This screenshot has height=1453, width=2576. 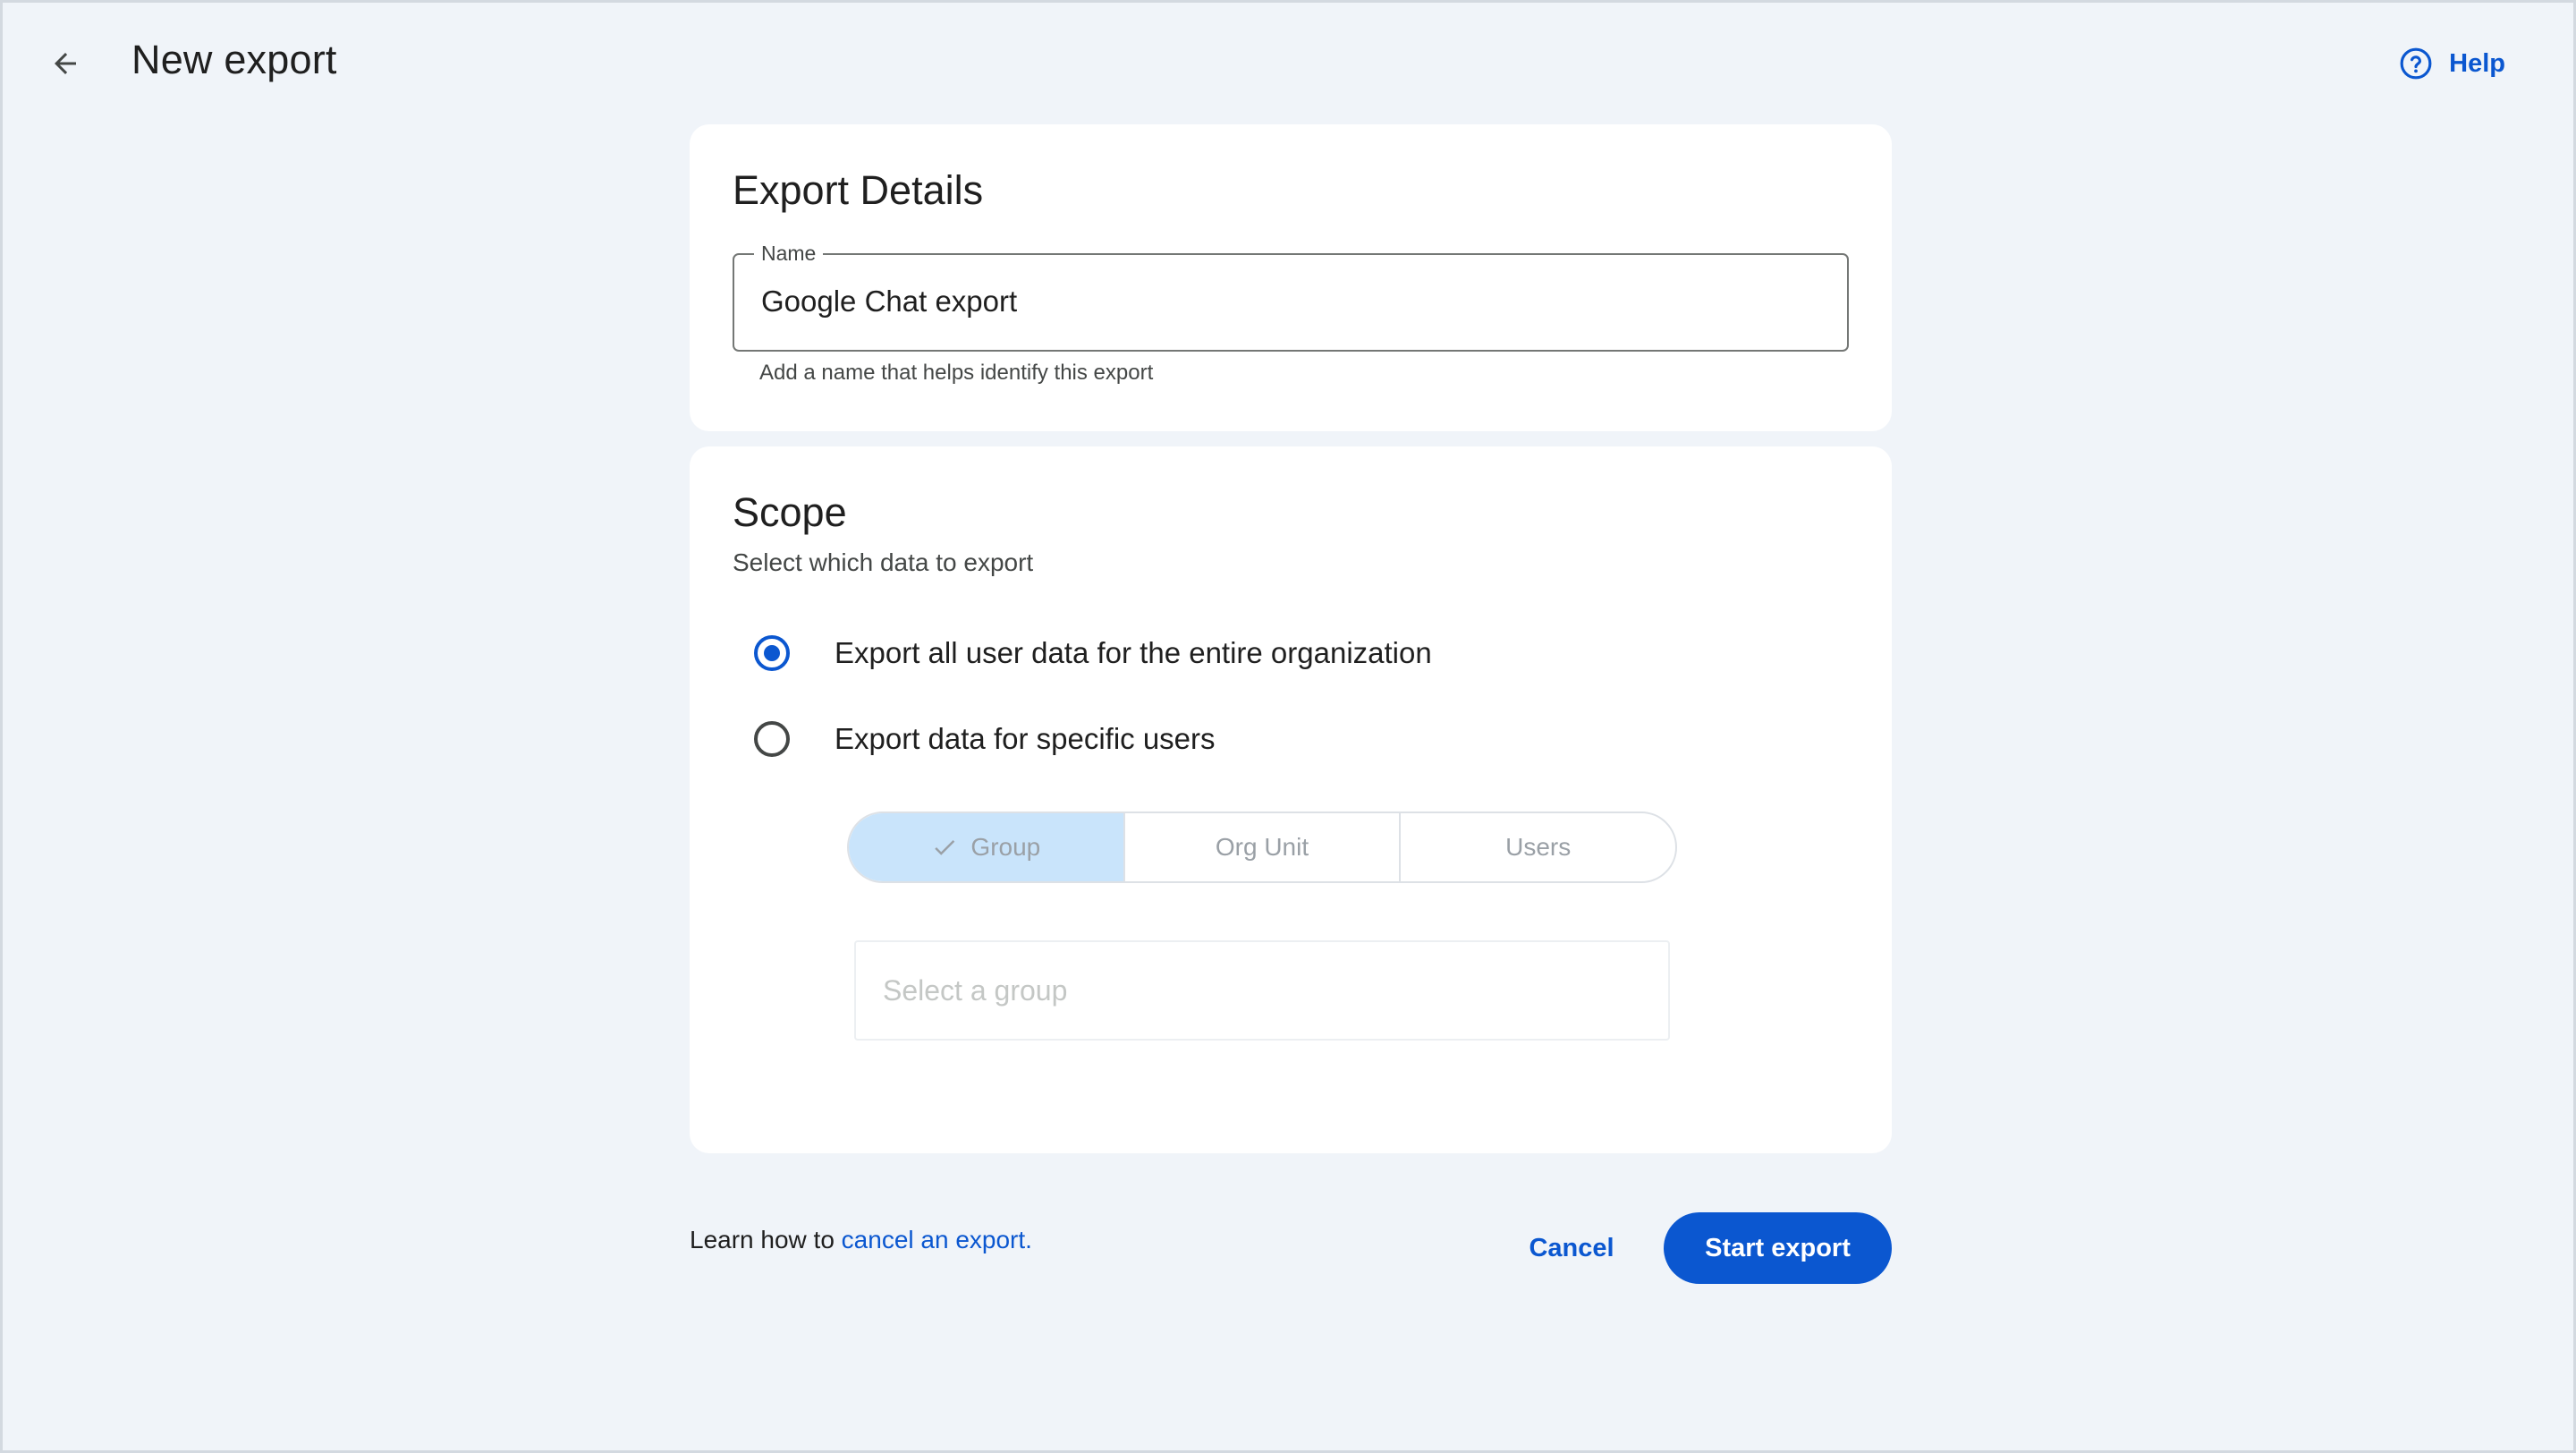 What do you see at coordinates (1025, 738) in the screenshot?
I see `radio-label-specific-users: Export data for specific users` at bounding box center [1025, 738].